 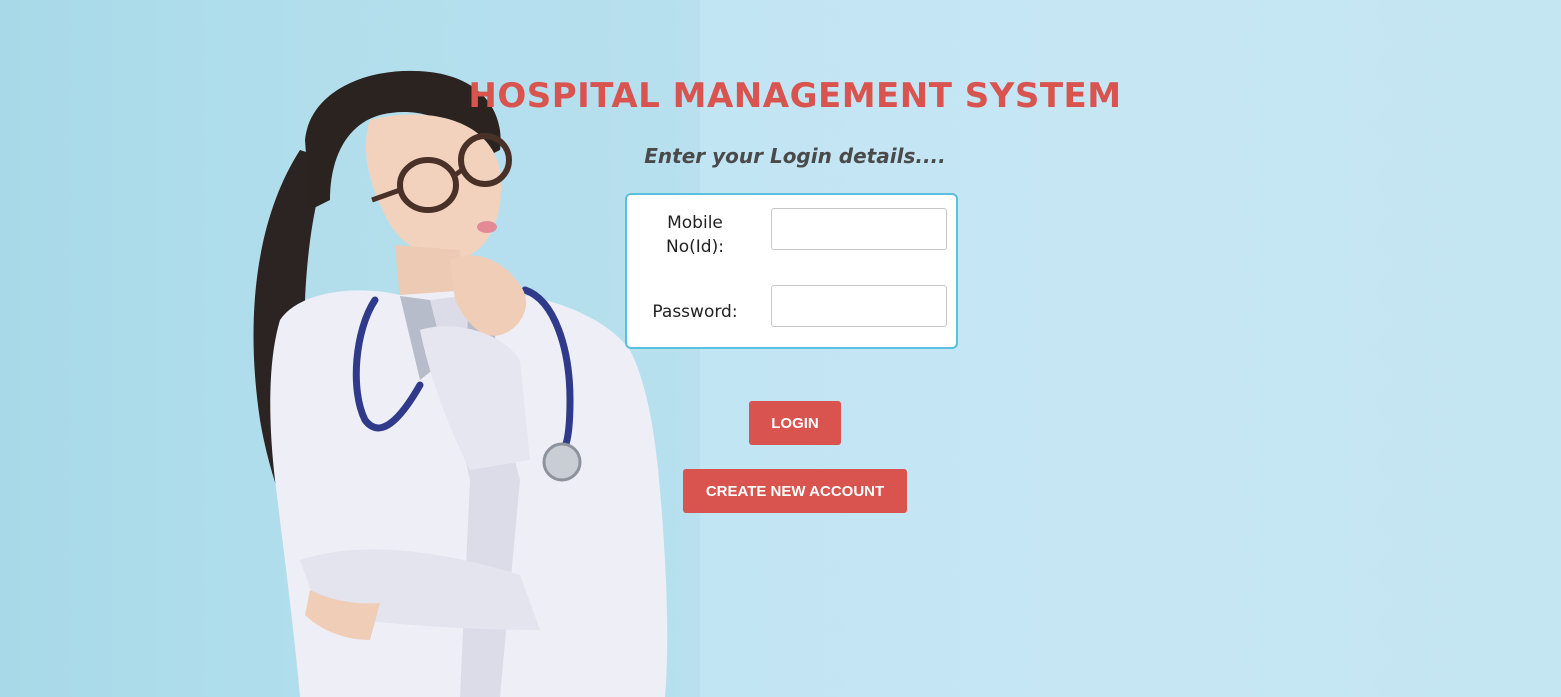 I want to click on mobile-id-label: Mobile No(Id):, so click(x=695, y=235).